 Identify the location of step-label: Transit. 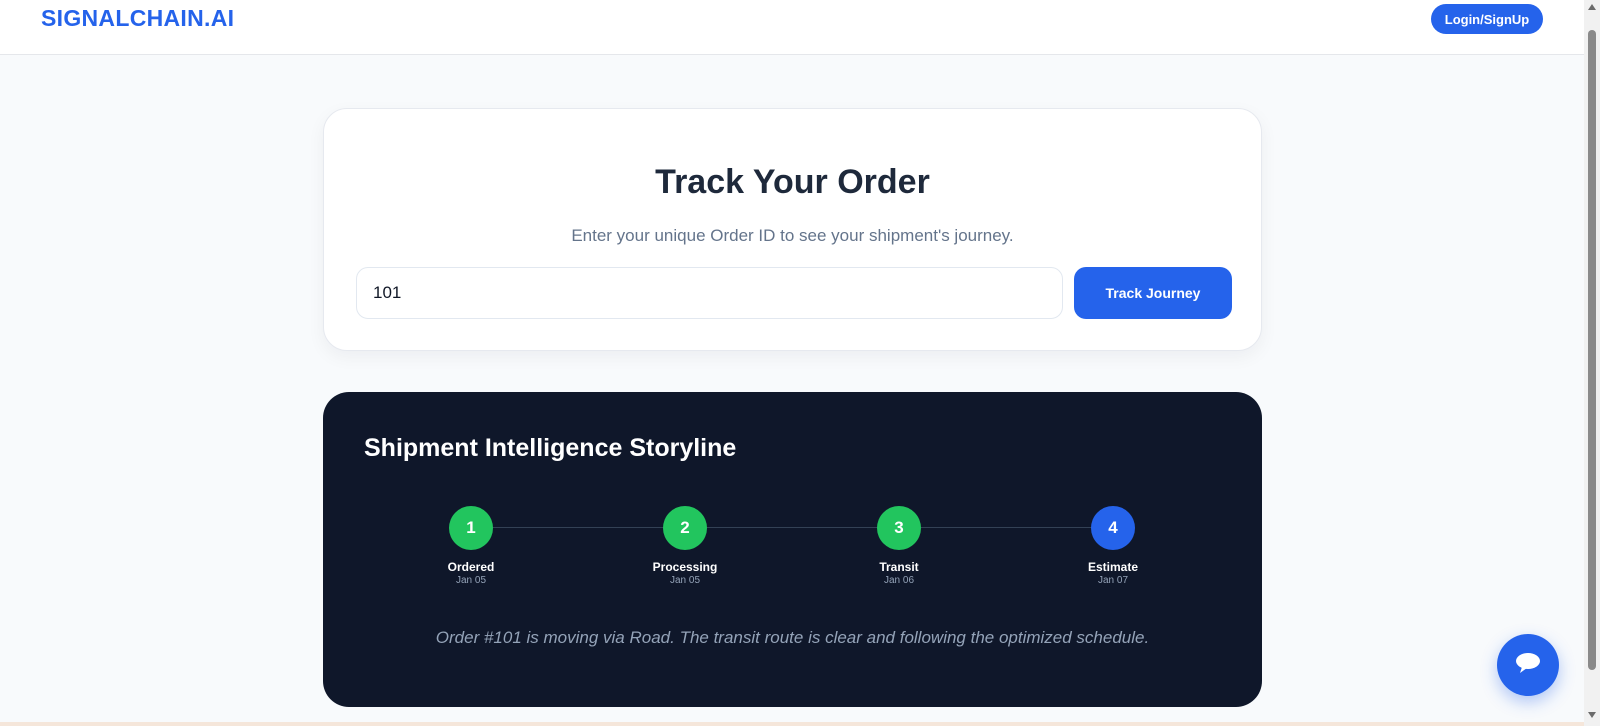
(899, 567).